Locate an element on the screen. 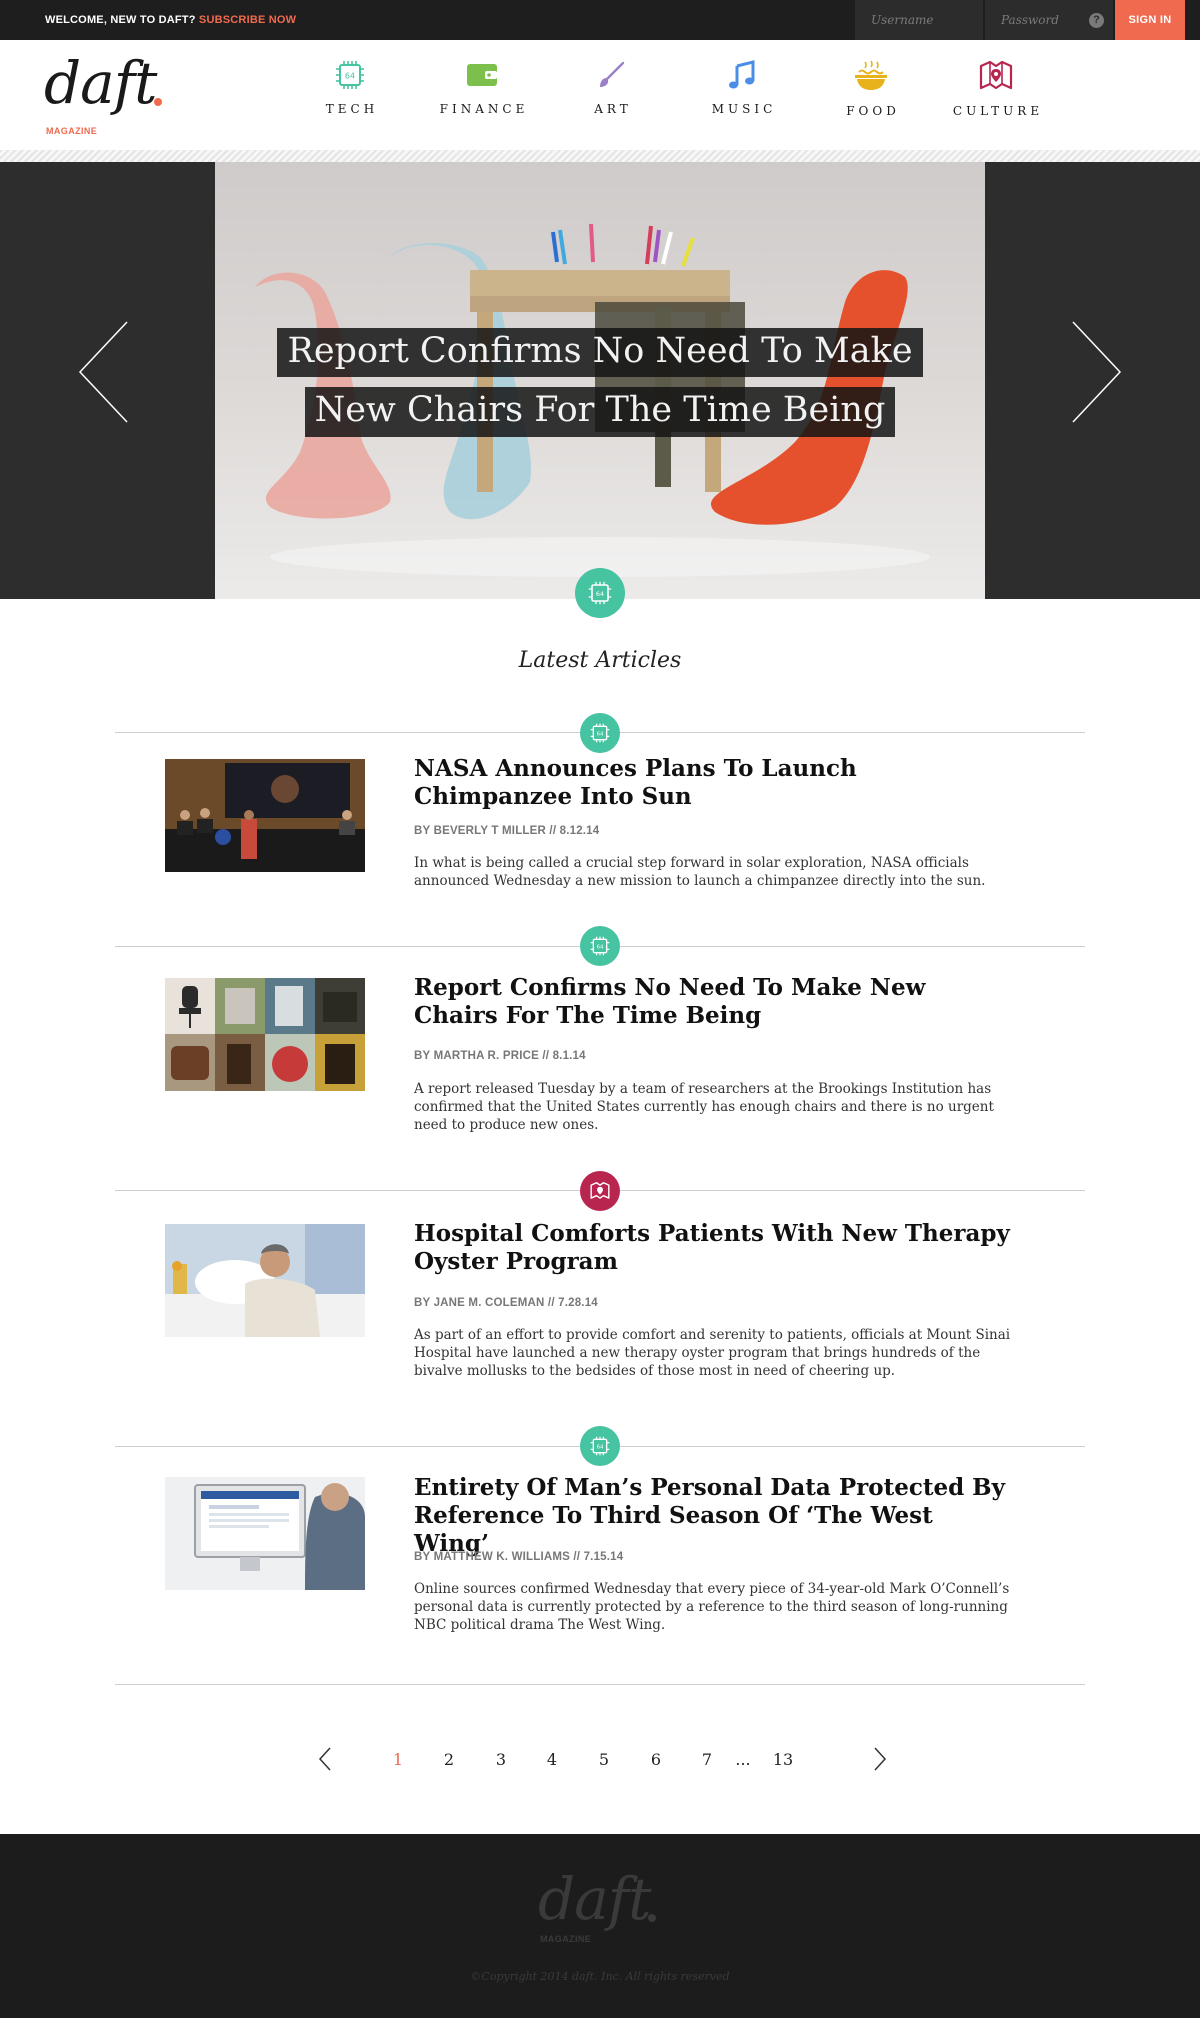 The image size is (1200, 2018). footer-logo-subtitle: MAGAZINE is located at coordinates (566, 1939).